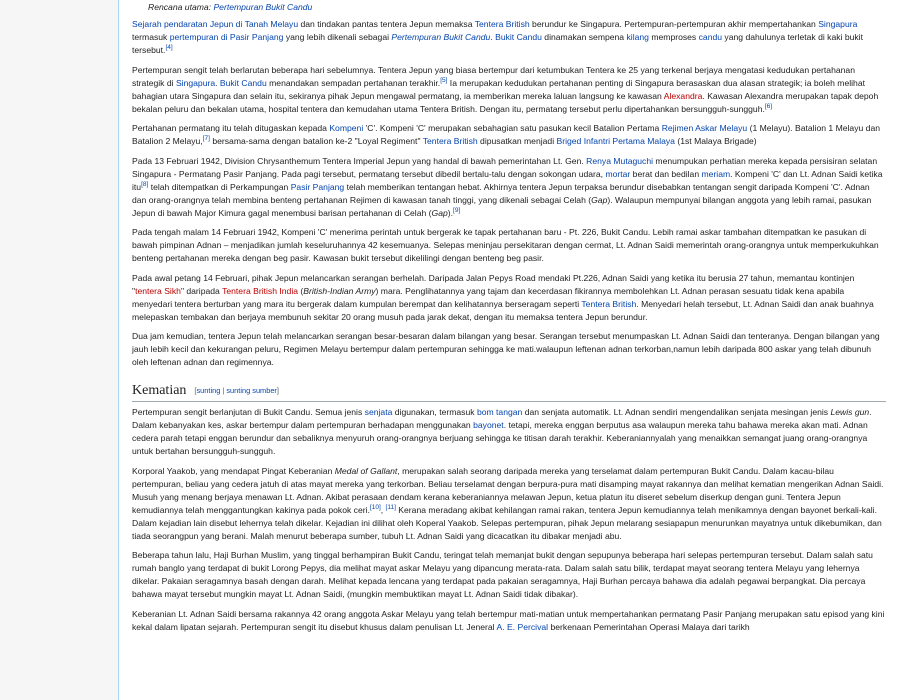 The height and width of the screenshot is (700, 900). Describe the element at coordinates (617, 174) in the screenshot. I see `link-mortar: mortar` at that location.